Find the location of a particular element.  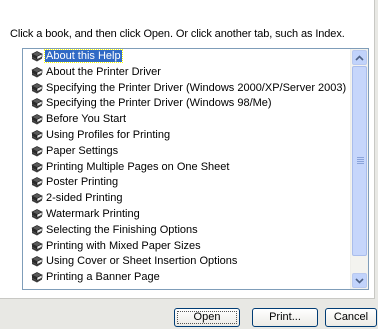

topic-item: About this Help is located at coordinates (186, 57).